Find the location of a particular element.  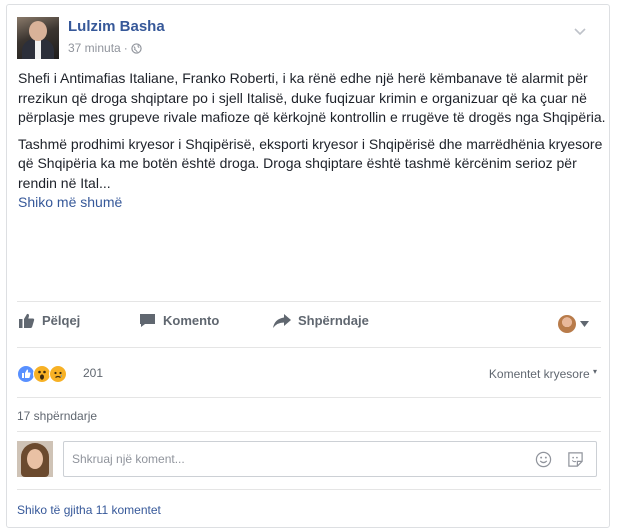

comment-label: Komento is located at coordinates (191, 320).